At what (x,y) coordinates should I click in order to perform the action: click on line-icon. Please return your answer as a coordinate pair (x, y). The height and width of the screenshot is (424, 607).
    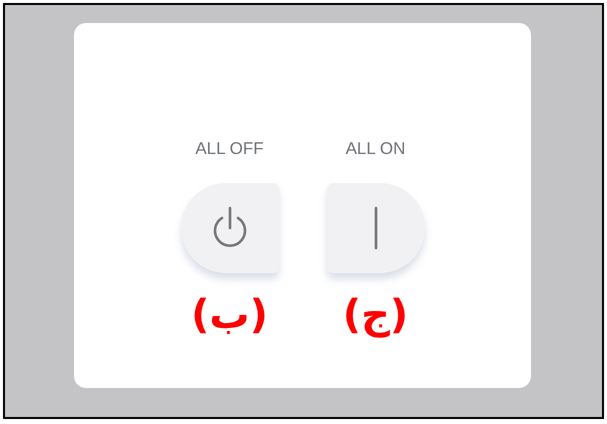
    Looking at the image, I should click on (376, 228).